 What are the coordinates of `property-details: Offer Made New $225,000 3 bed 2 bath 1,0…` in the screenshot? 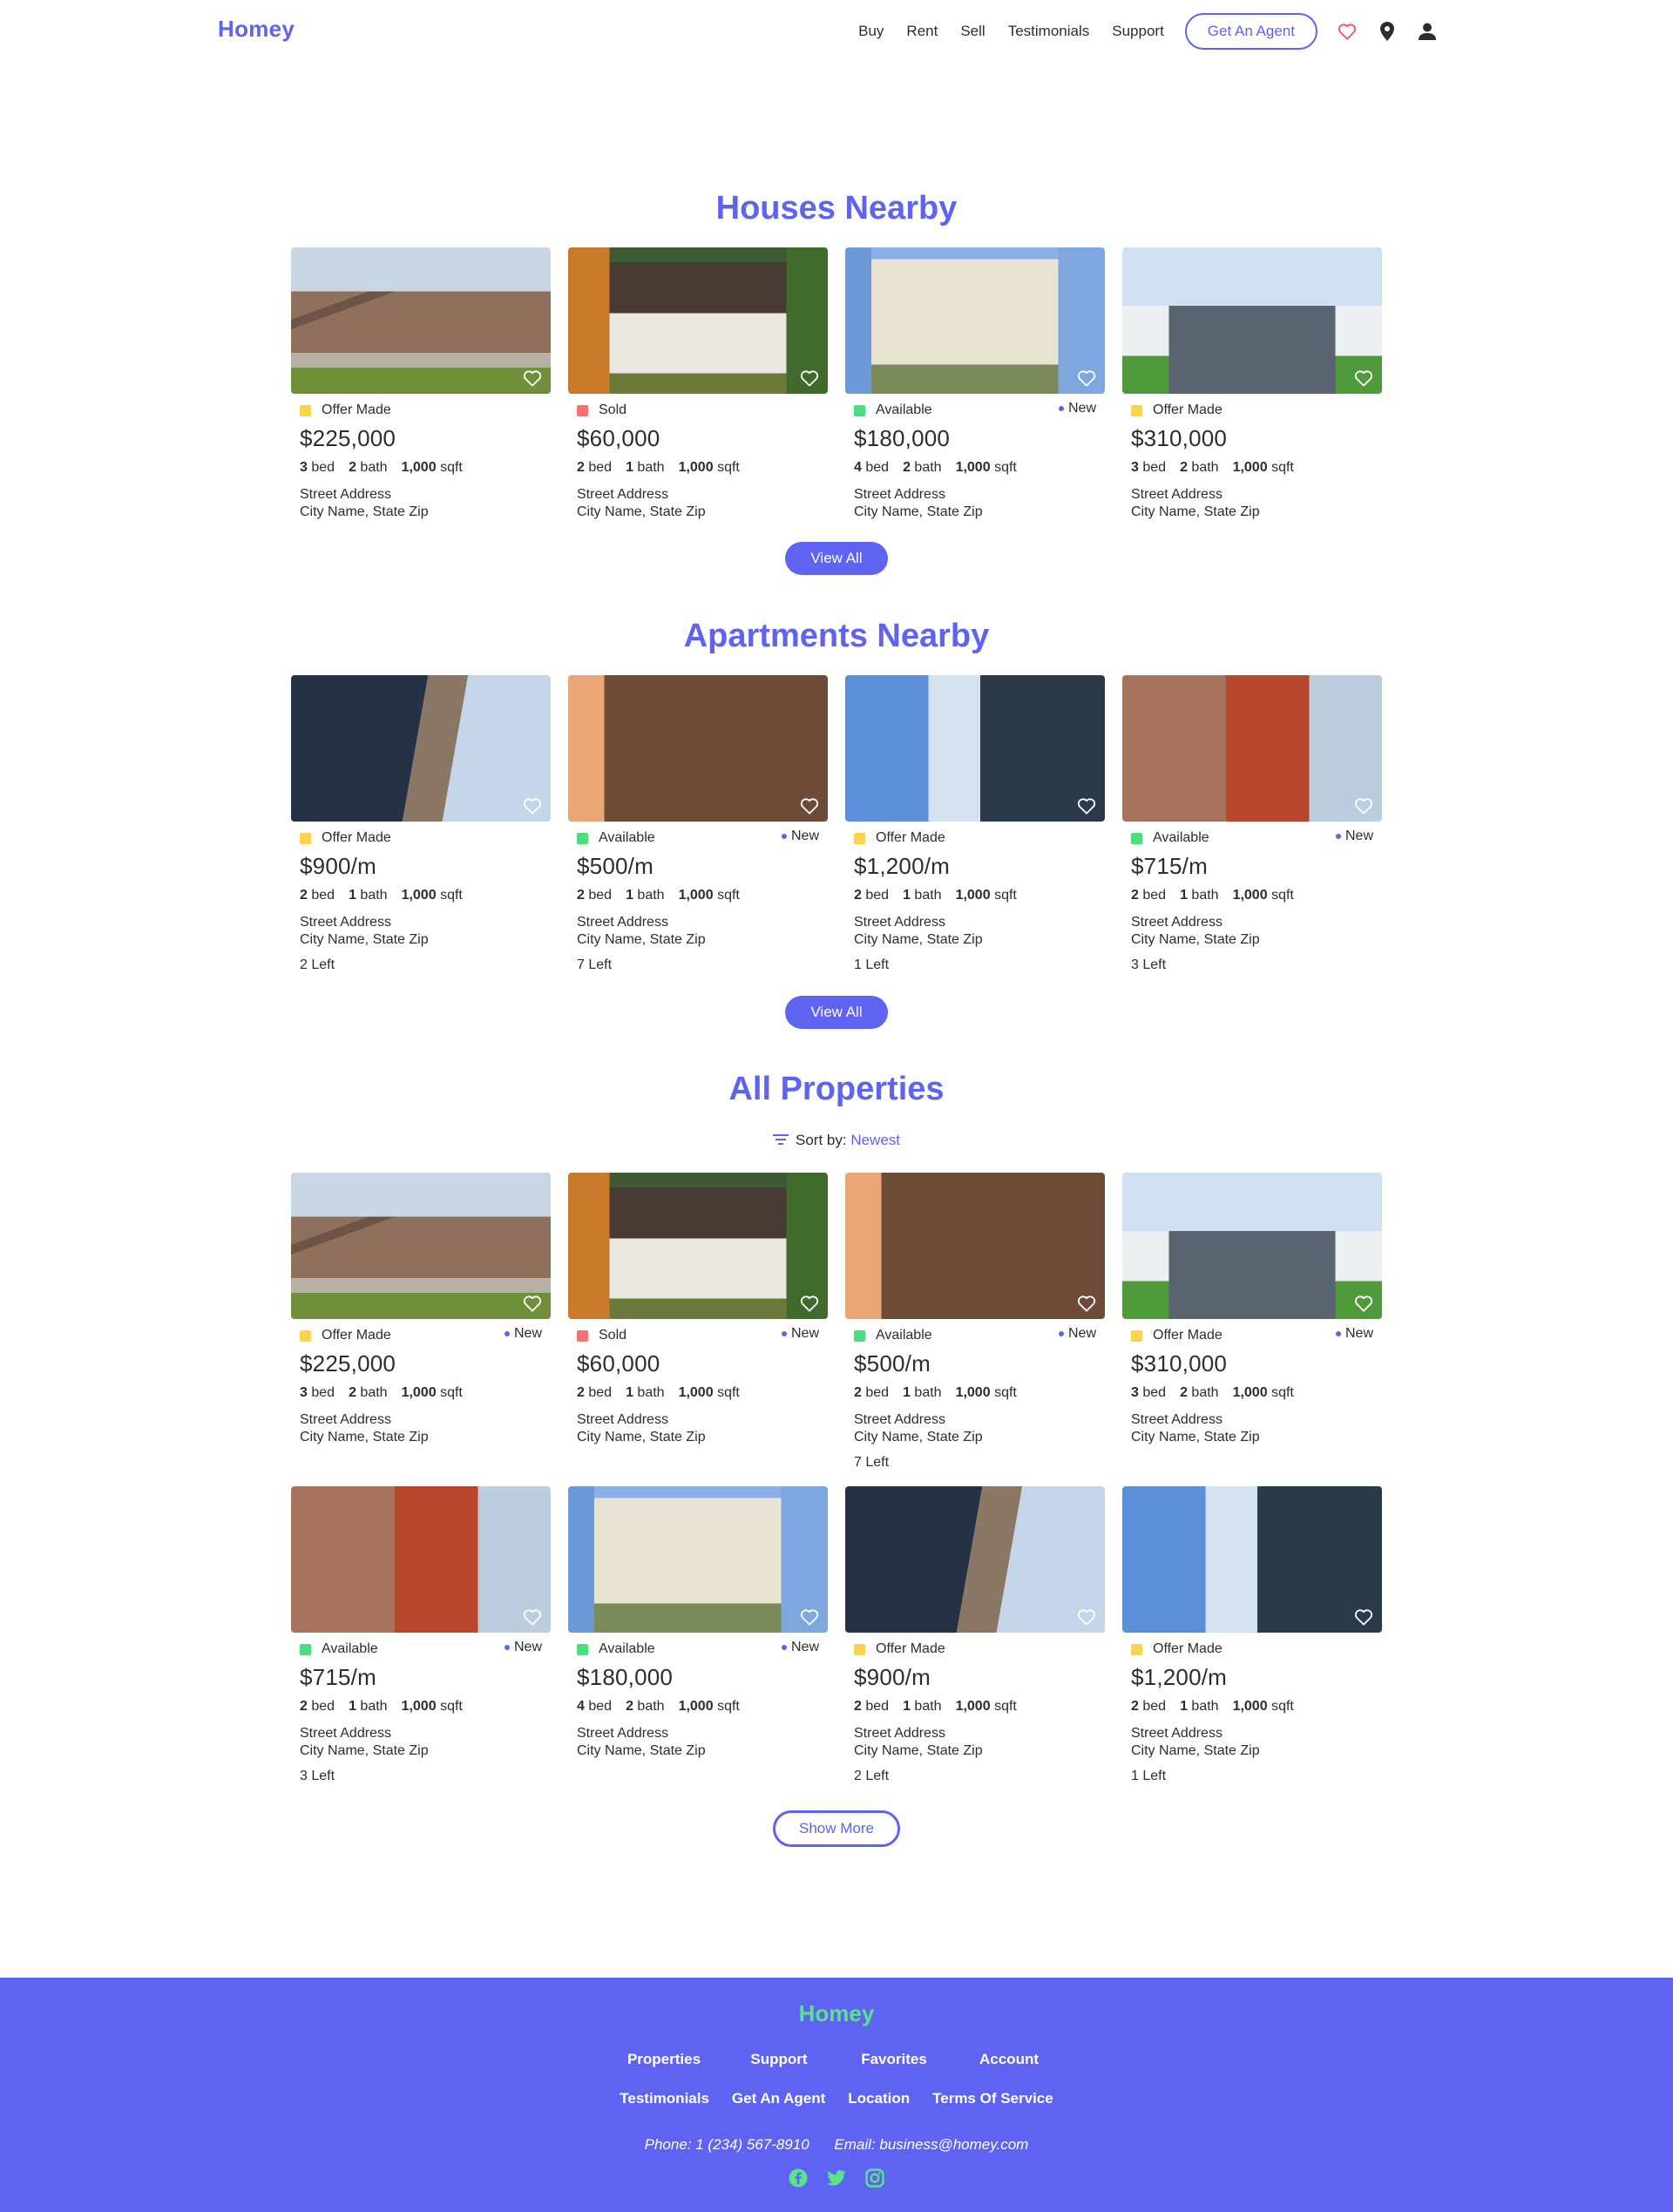 It's located at (421, 1382).